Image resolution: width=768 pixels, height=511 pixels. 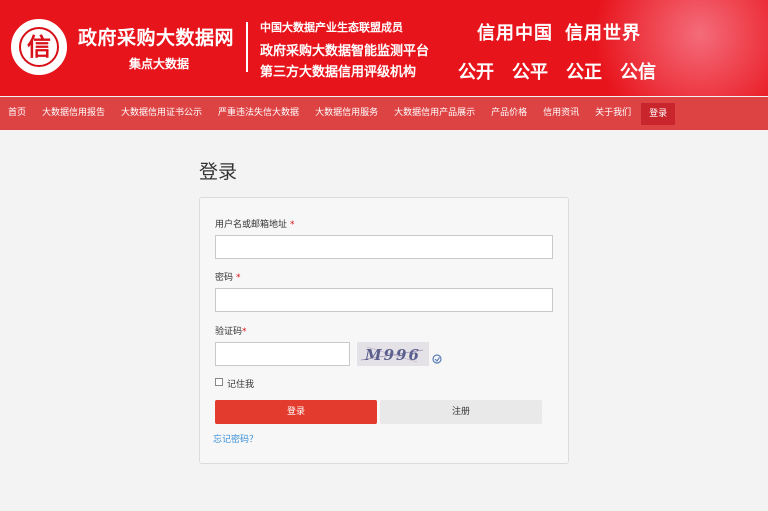 What do you see at coordinates (240, 383) in the screenshot?
I see `remember-me-label: 记住我` at bounding box center [240, 383].